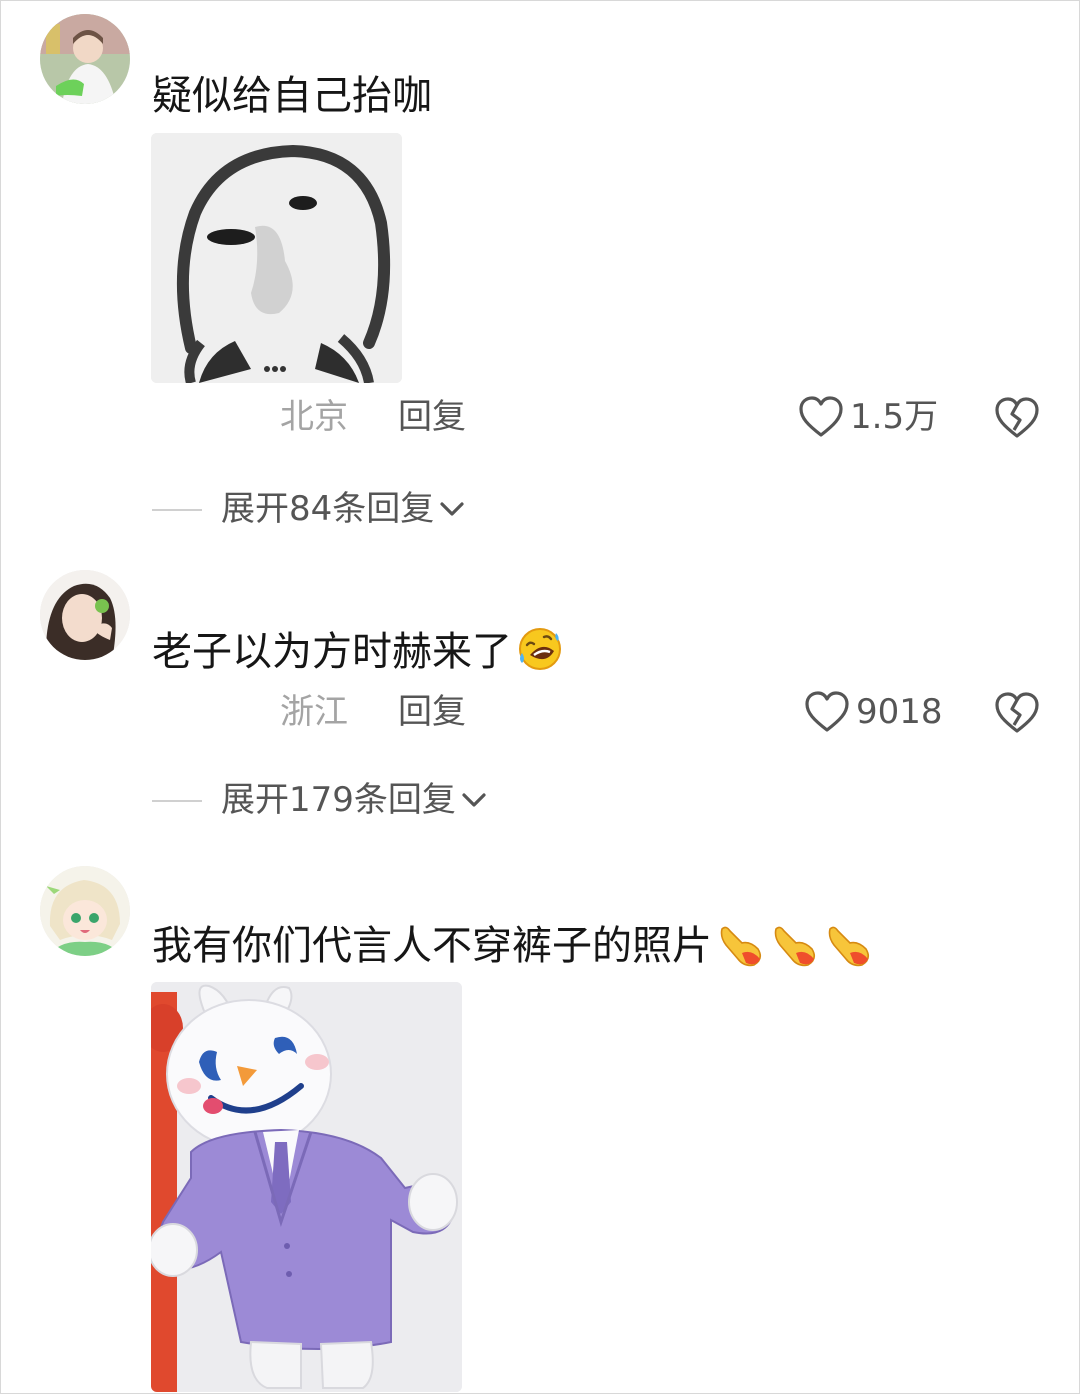 This screenshot has width=1080, height=1394. What do you see at coordinates (432, 946) in the screenshot?
I see `comment-text-content: 我有你们代言人不穿裤子的照片` at bounding box center [432, 946].